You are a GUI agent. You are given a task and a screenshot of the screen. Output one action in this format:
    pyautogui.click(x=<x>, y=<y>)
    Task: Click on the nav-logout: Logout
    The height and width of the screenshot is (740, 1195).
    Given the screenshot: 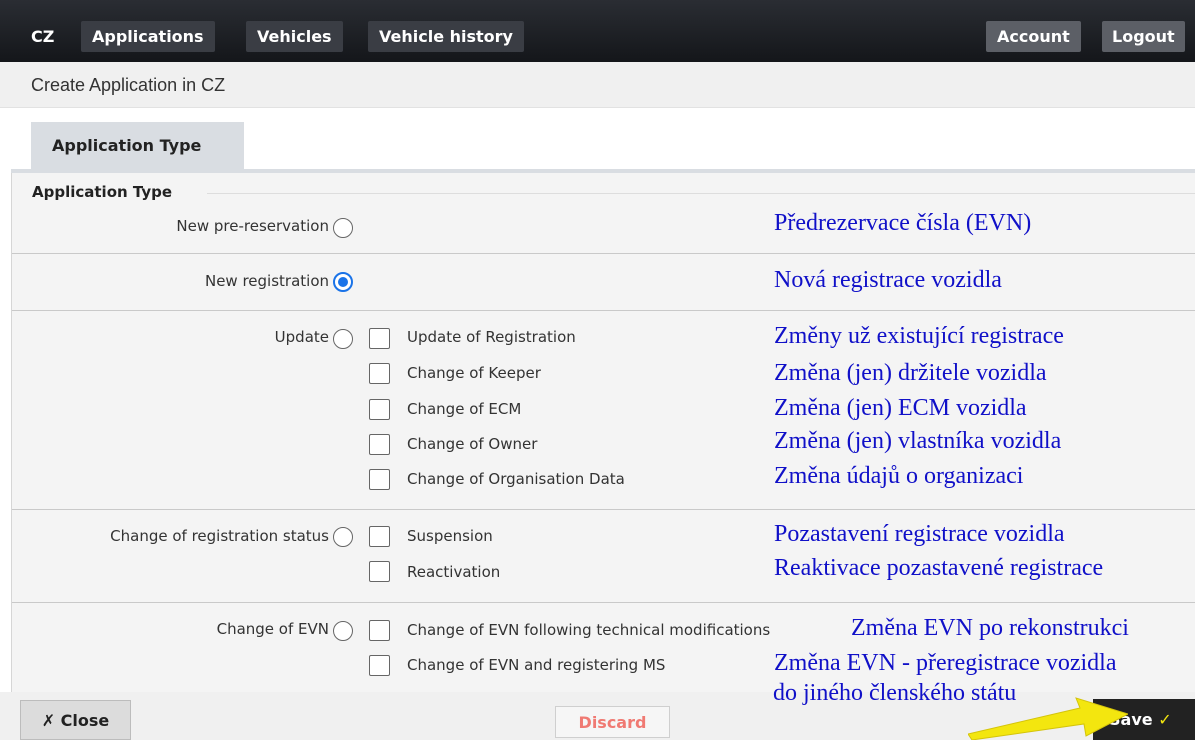 What is the action you would take?
    pyautogui.click(x=1143, y=36)
    